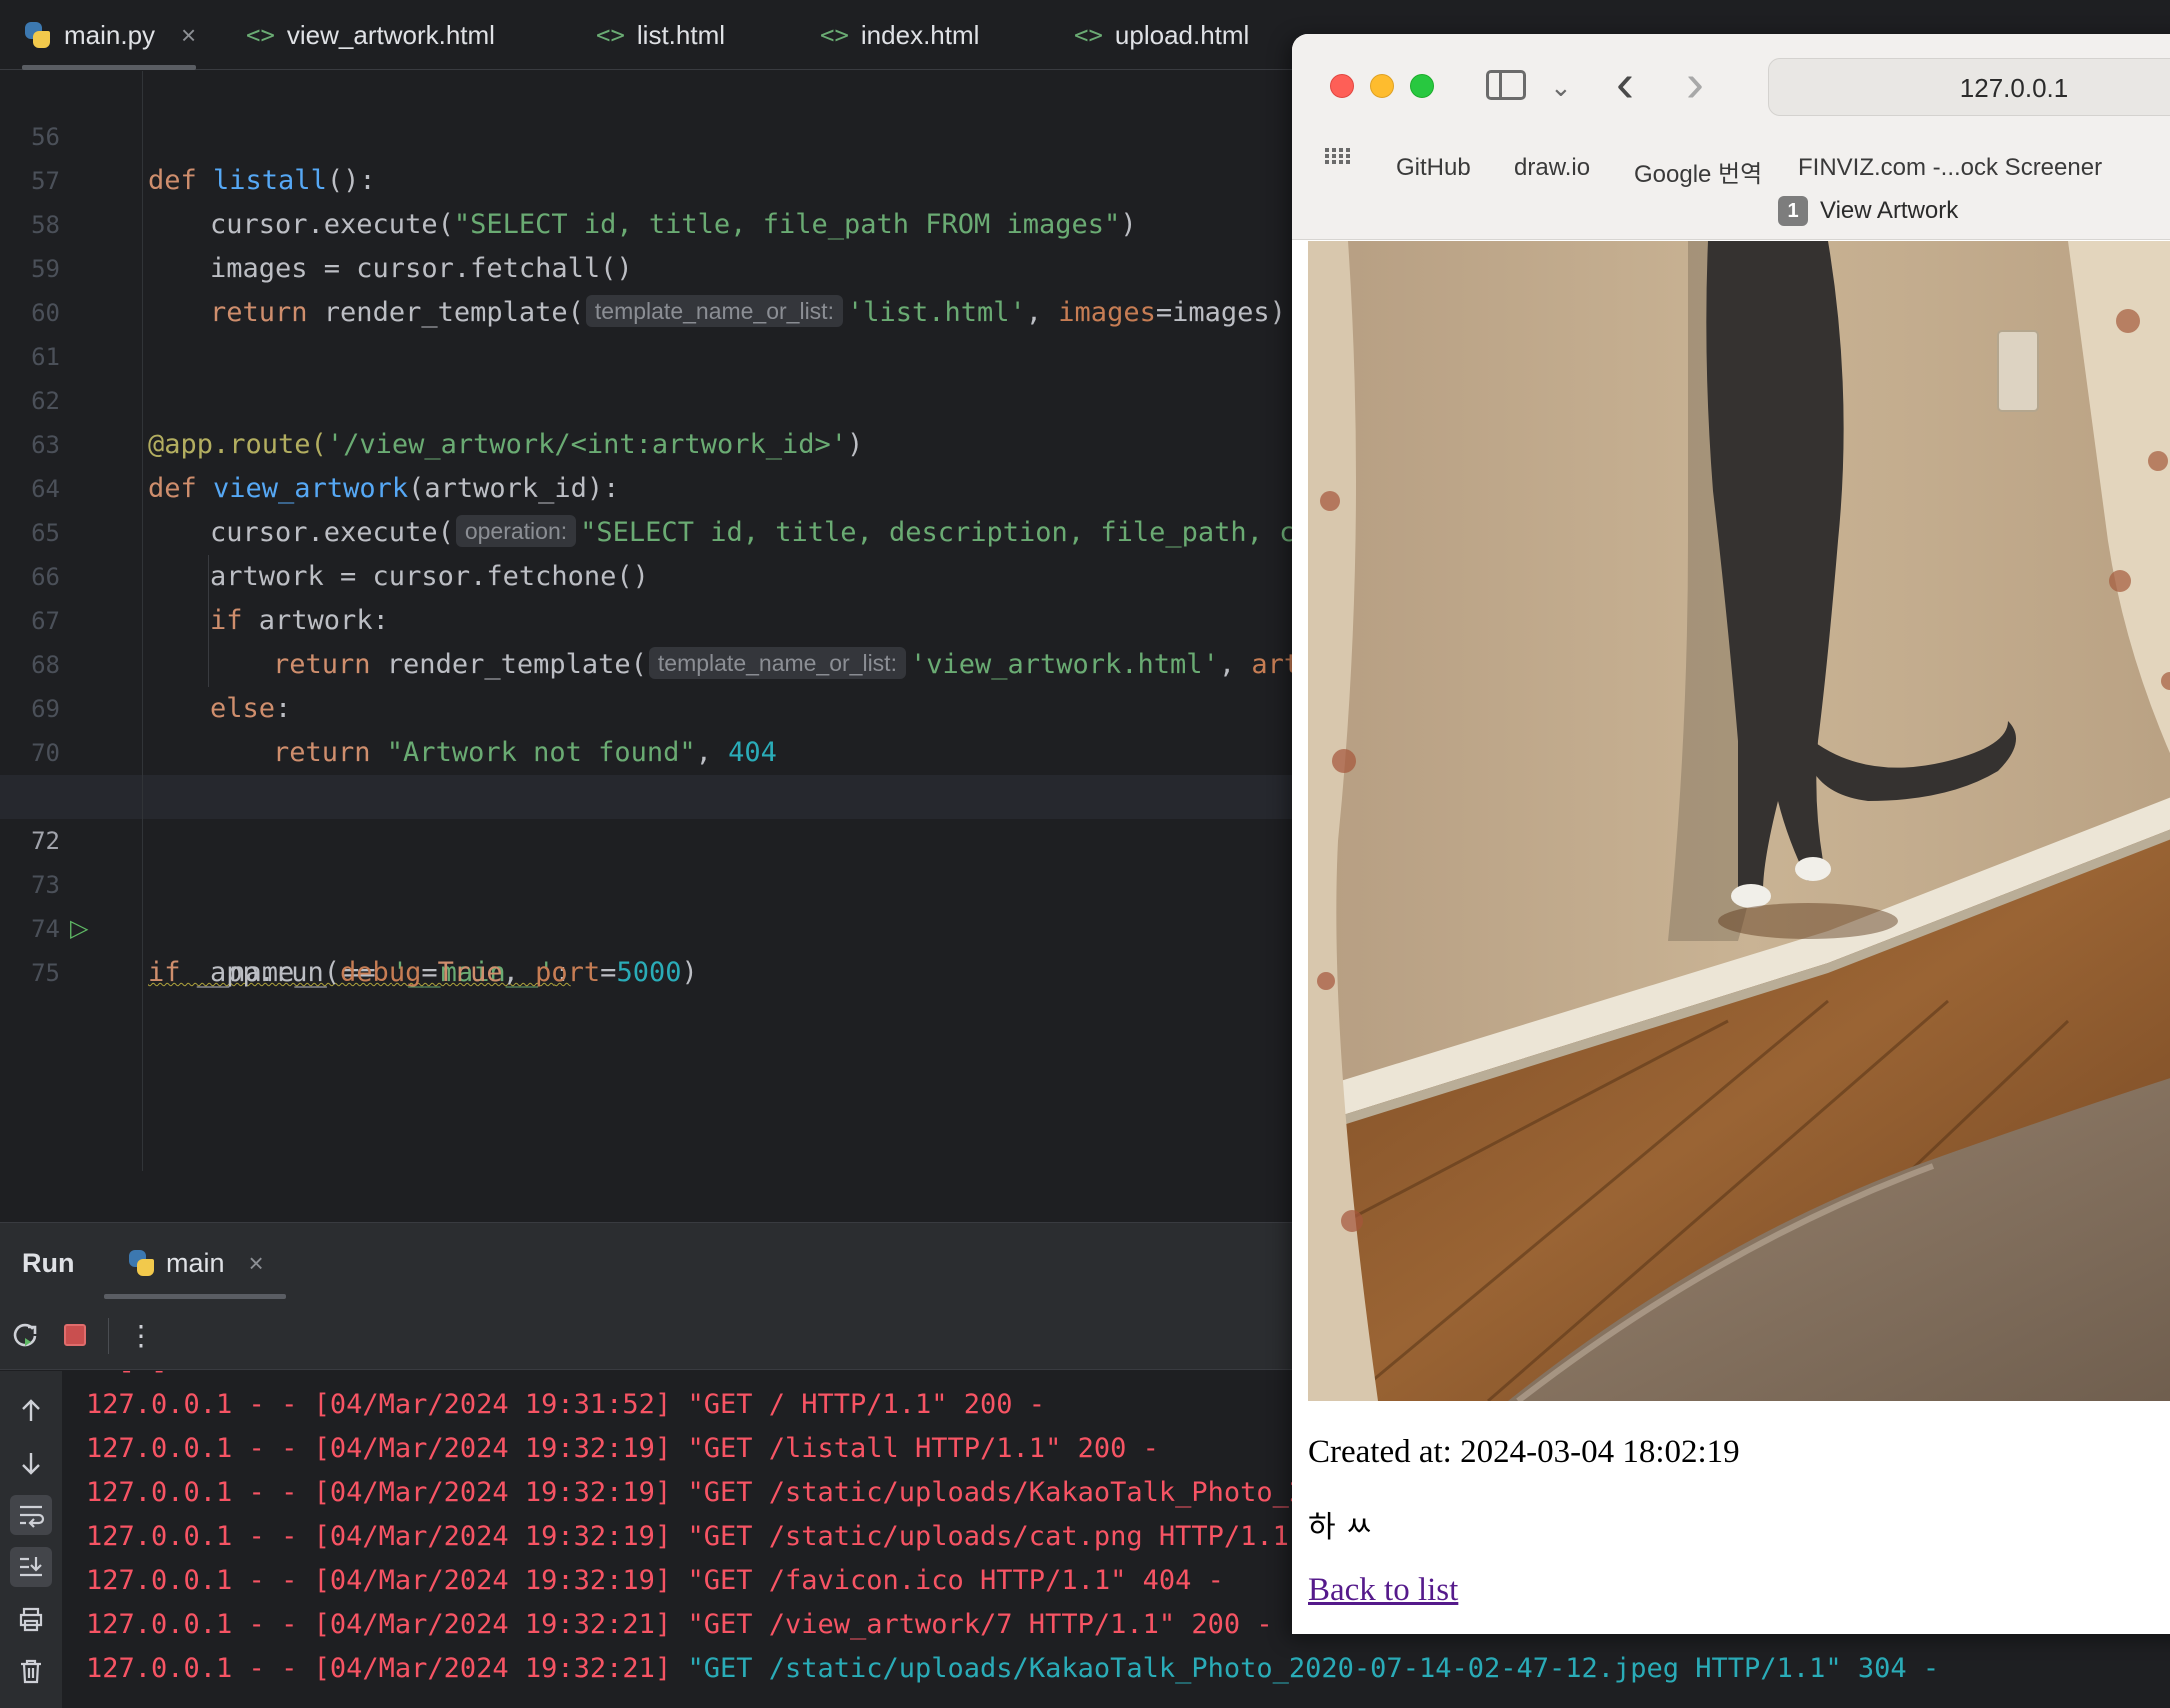 Image resolution: width=2170 pixels, height=1708 pixels. Describe the element at coordinates (1340, 1527) in the screenshot. I see `artwork-description: 하 ㅆ` at that location.